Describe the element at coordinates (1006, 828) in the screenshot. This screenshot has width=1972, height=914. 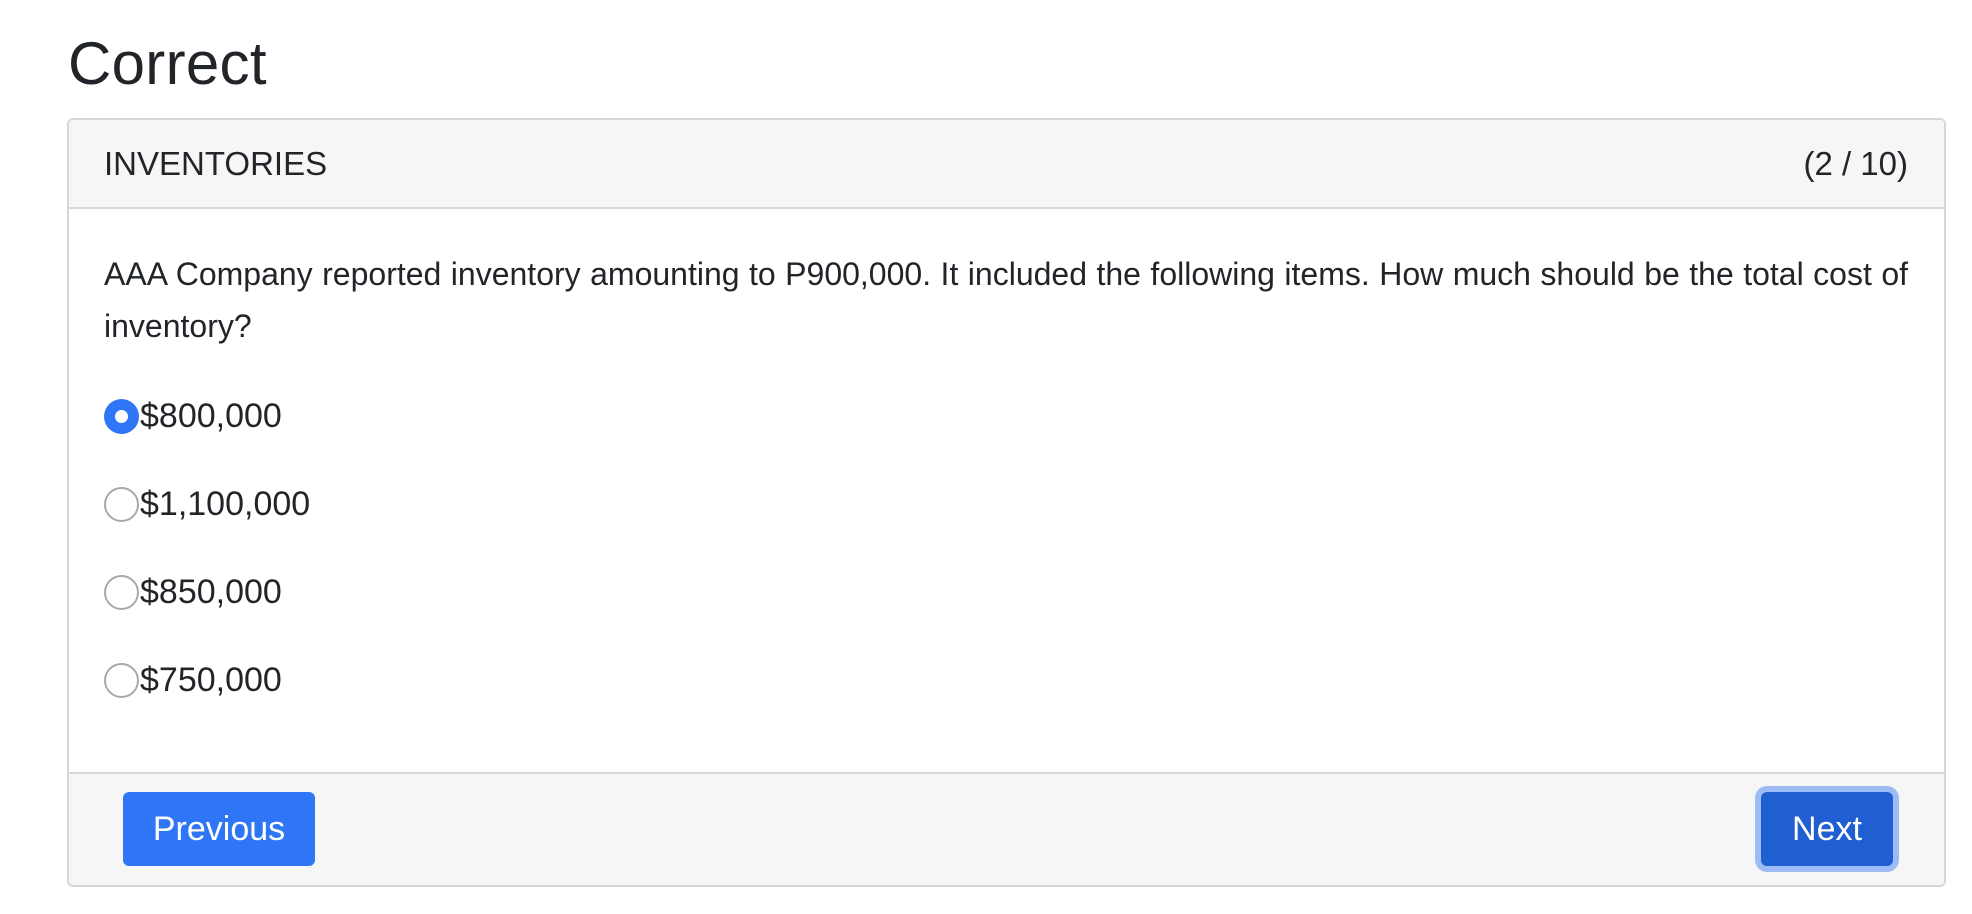
I see `card-footer: Previous Next` at that location.